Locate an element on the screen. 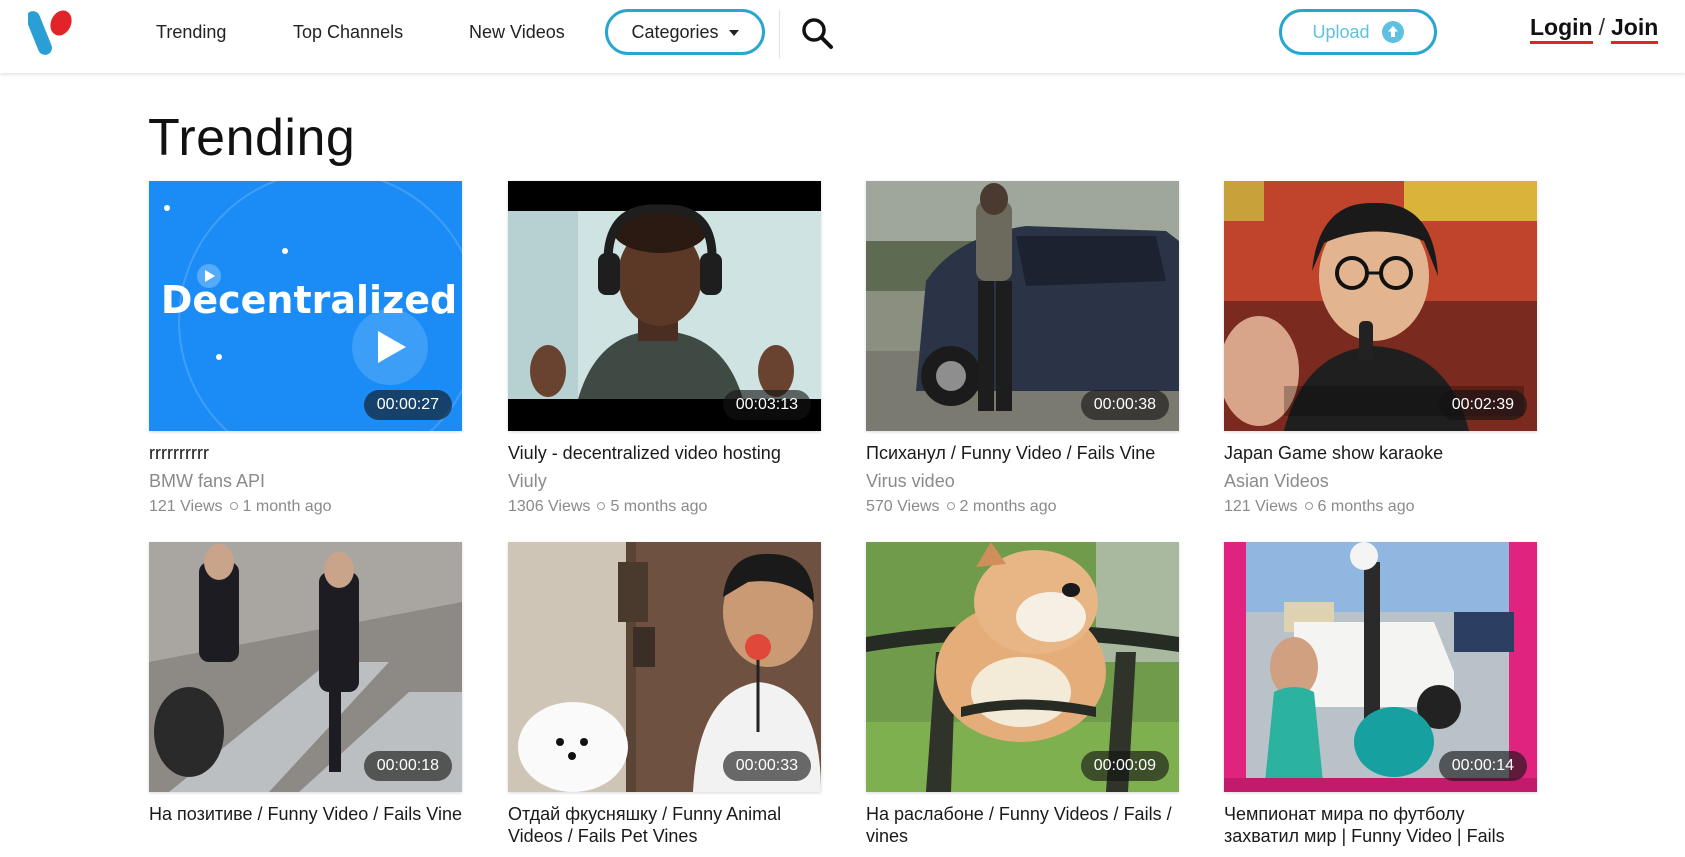 This screenshot has width=1685, height=857. duration-badge: 00:00:38 is located at coordinates (1124, 405).